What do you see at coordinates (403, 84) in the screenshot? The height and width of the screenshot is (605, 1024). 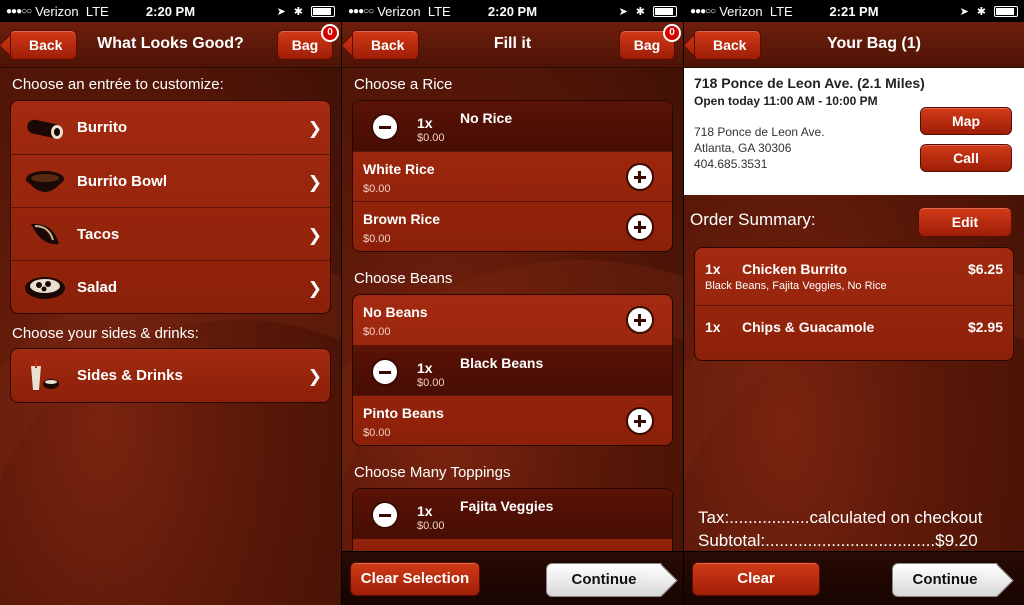 I see `rice-section-label: Choose a Rice` at bounding box center [403, 84].